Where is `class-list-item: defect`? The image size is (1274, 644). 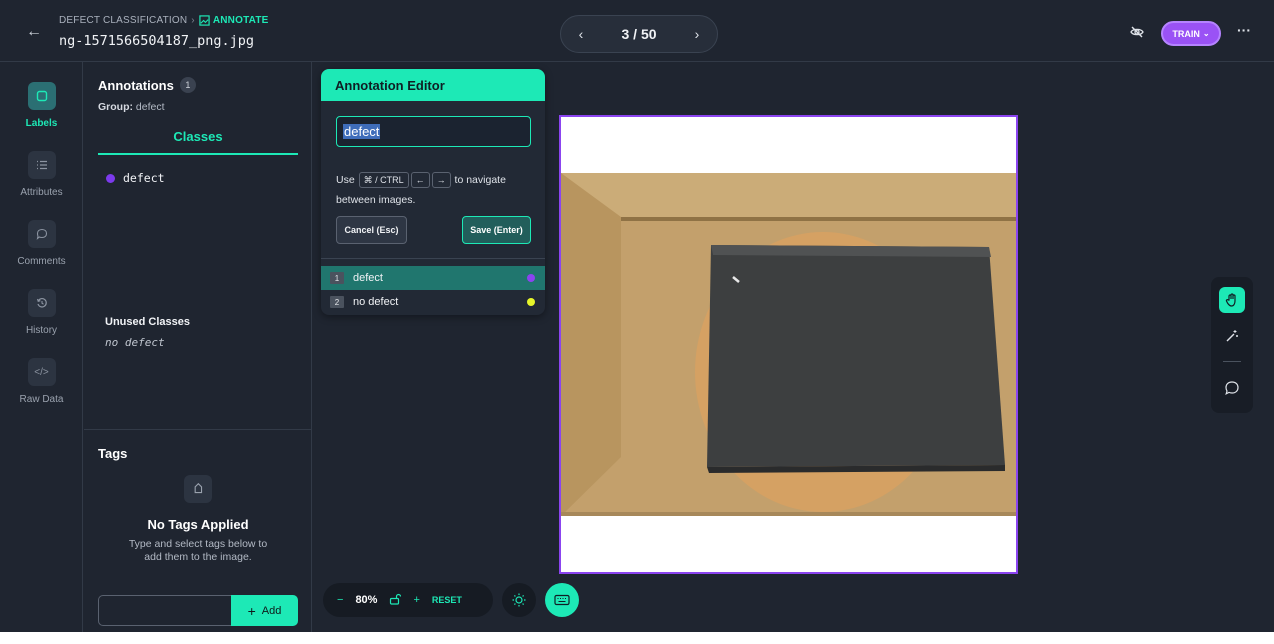 class-list-item: defect is located at coordinates (135, 178).